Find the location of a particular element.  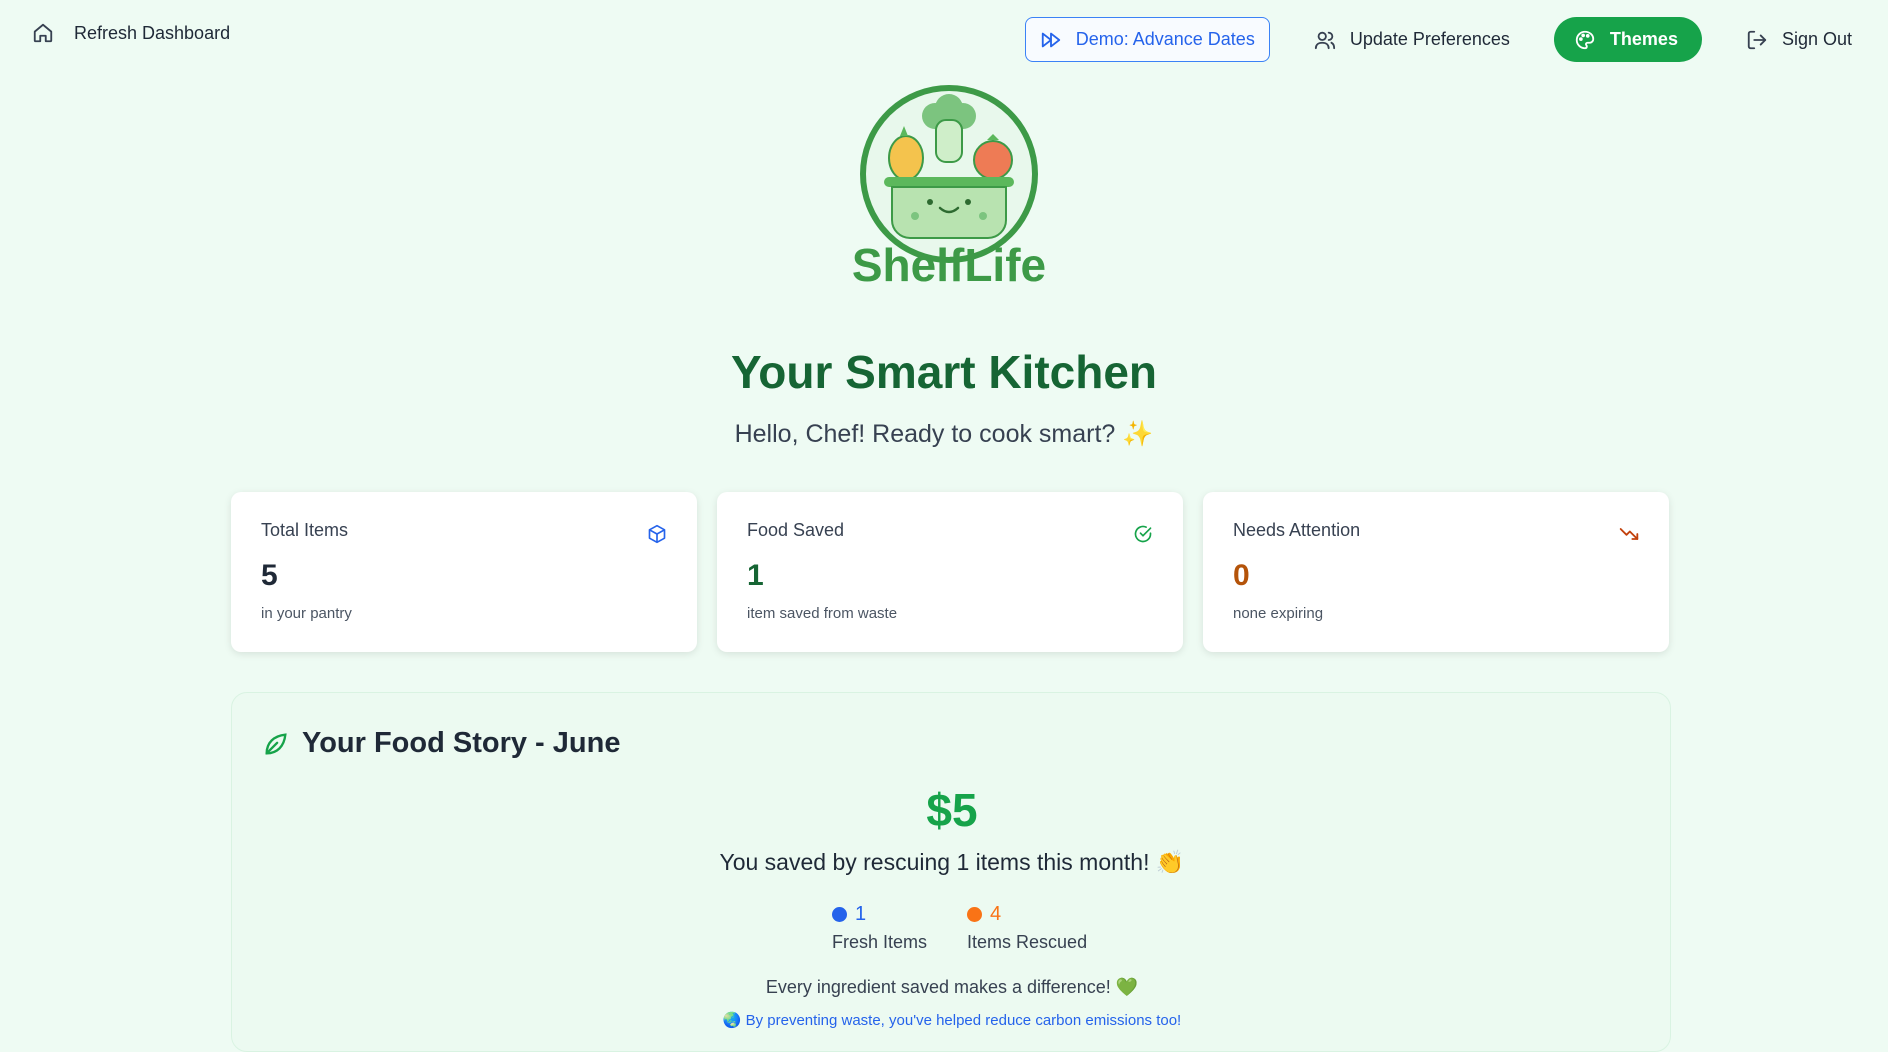

fresh-items-stat: 1 Fresh Items is located at coordinates (879, 928).